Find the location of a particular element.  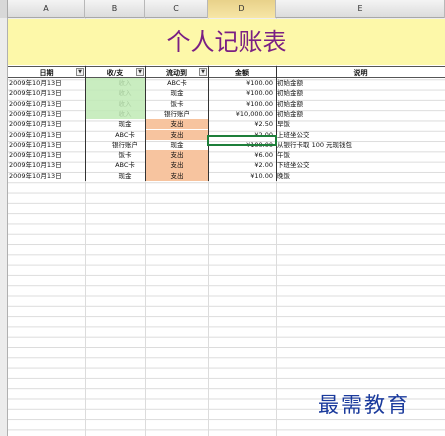

header-income-expense: 收/支 ▼ is located at coordinates (115, 72).